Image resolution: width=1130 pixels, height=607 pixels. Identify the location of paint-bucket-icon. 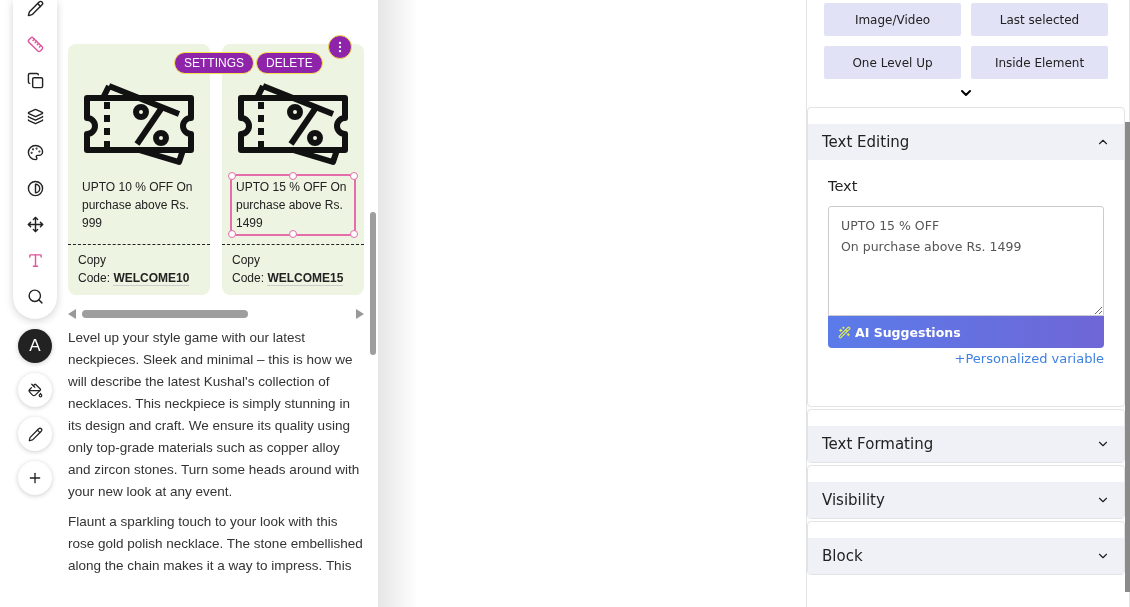
(35, 390).